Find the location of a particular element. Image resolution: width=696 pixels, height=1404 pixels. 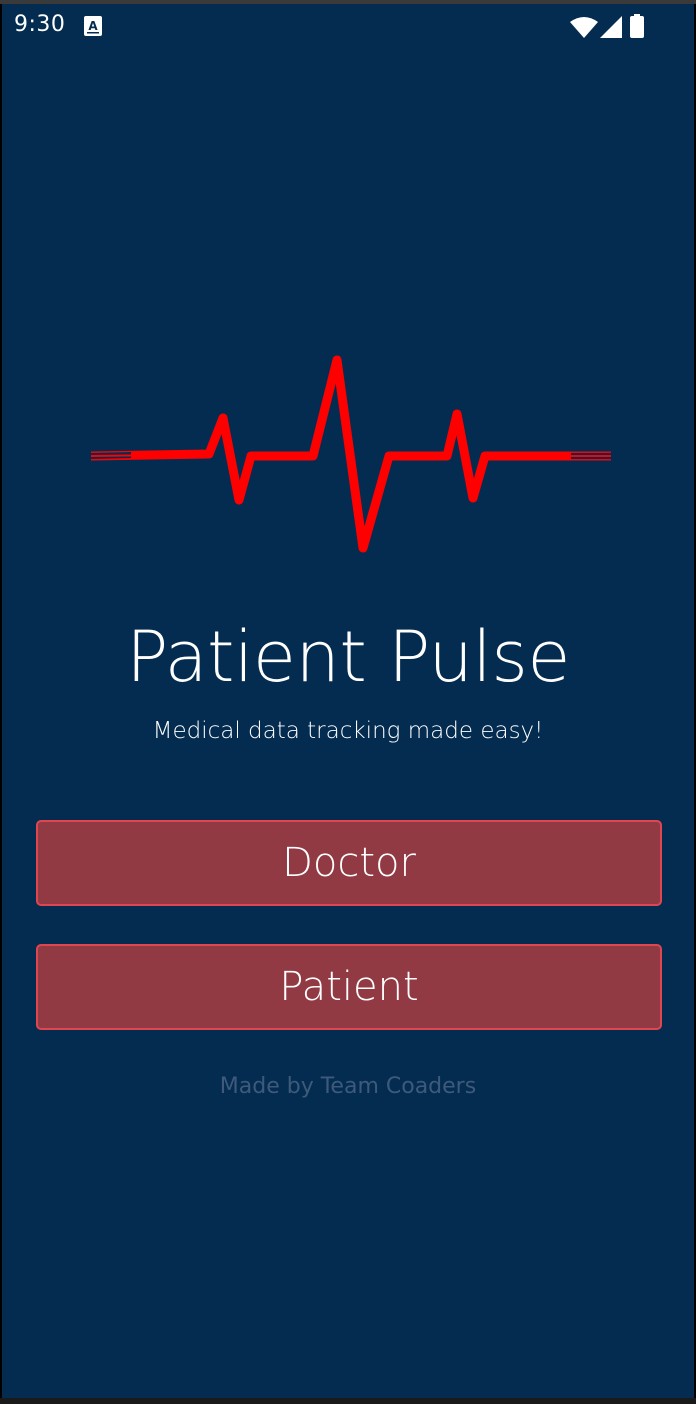

doctor-button-label: Doctor is located at coordinates (349, 863).